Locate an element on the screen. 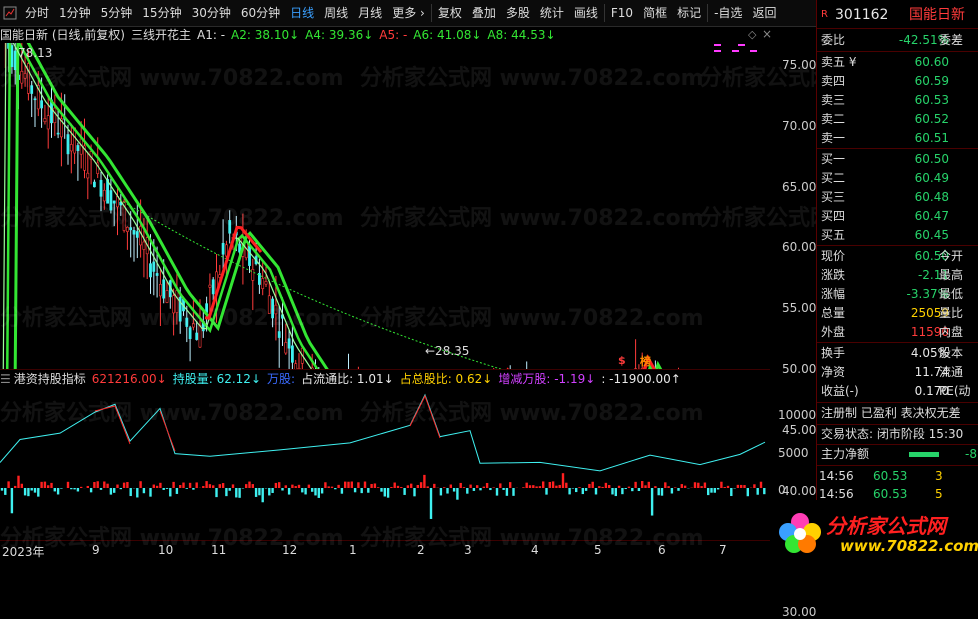 The width and height of the screenshot is (978, 619). main-net-label: 主力净额 is located at coordinates (845, 454).